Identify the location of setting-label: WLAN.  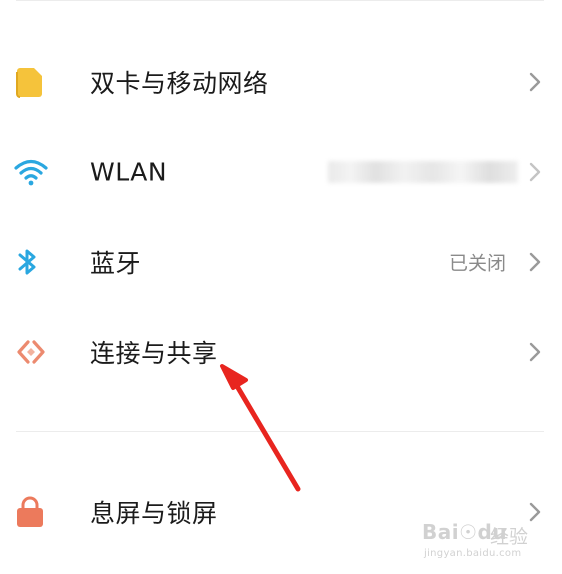
(129, 172).